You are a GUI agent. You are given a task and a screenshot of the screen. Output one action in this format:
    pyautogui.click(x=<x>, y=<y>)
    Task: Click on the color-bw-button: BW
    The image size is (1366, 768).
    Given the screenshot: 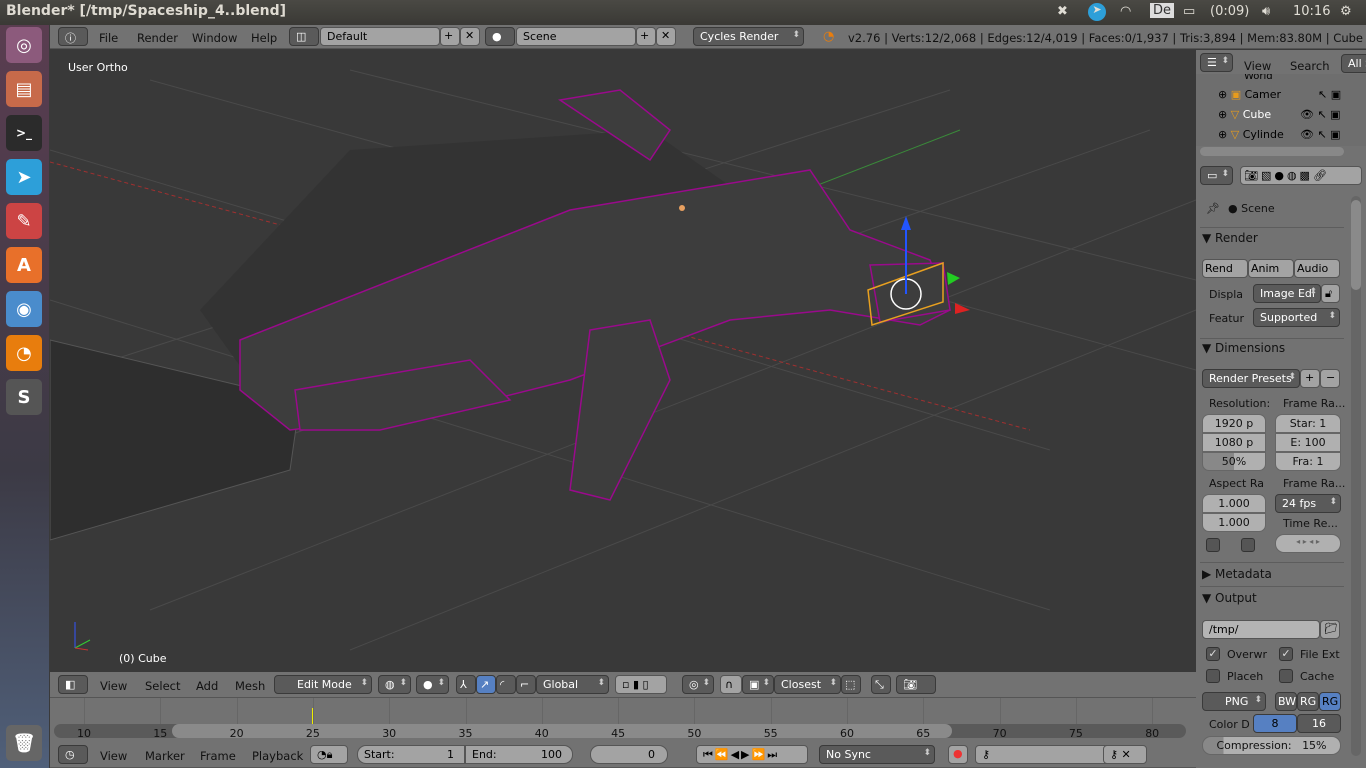 What is the action you would take?
    pyautogui.click(x=1286, y=701)
    